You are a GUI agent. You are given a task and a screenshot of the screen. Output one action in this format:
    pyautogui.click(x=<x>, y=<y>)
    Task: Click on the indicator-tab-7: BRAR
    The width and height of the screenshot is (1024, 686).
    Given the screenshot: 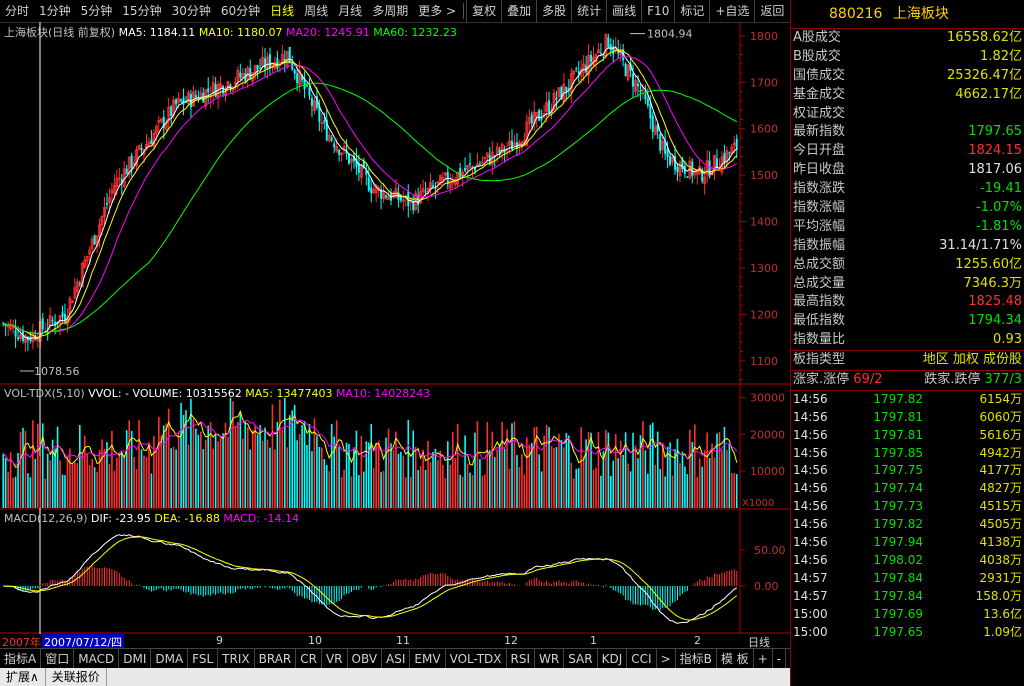 What is the action you would take?
    pyautogui.click(x=276, y=659)
    